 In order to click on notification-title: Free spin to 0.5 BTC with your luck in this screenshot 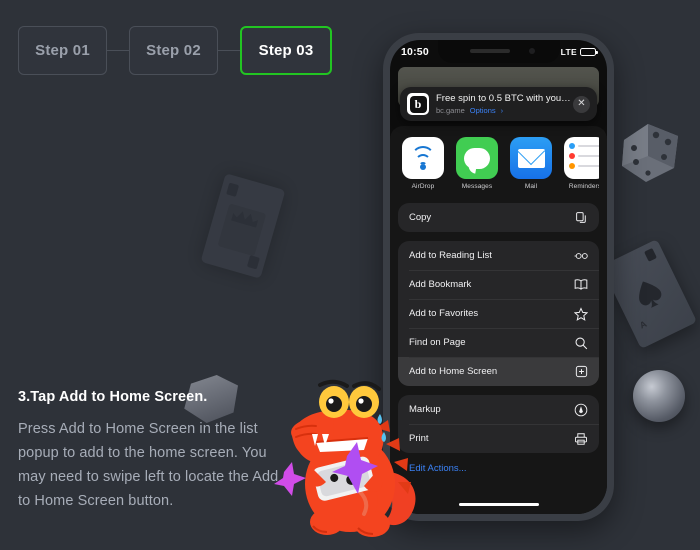, I will do `click(504, 98)`.